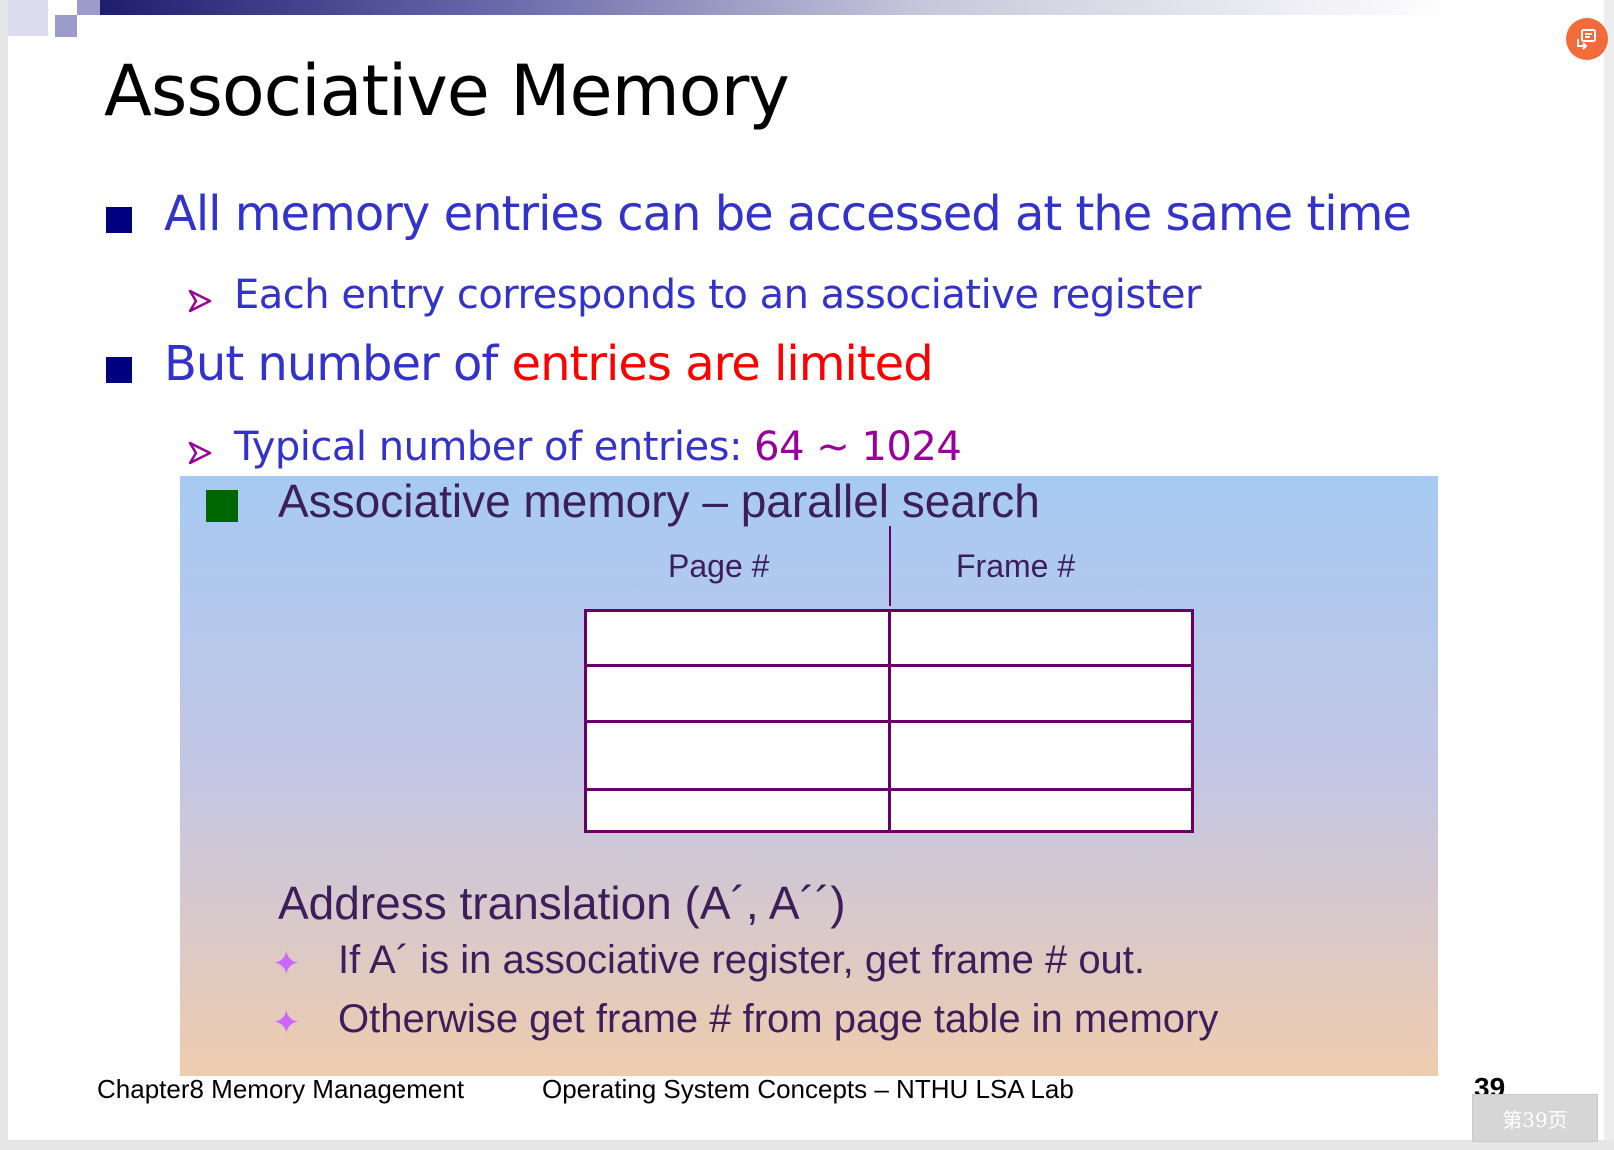 This screenshot has width=1614, height=1150. What do you see at coordinates (852, 7) in the screenshot?
I see `header-decoration-band` at bounding box center [852, 7].